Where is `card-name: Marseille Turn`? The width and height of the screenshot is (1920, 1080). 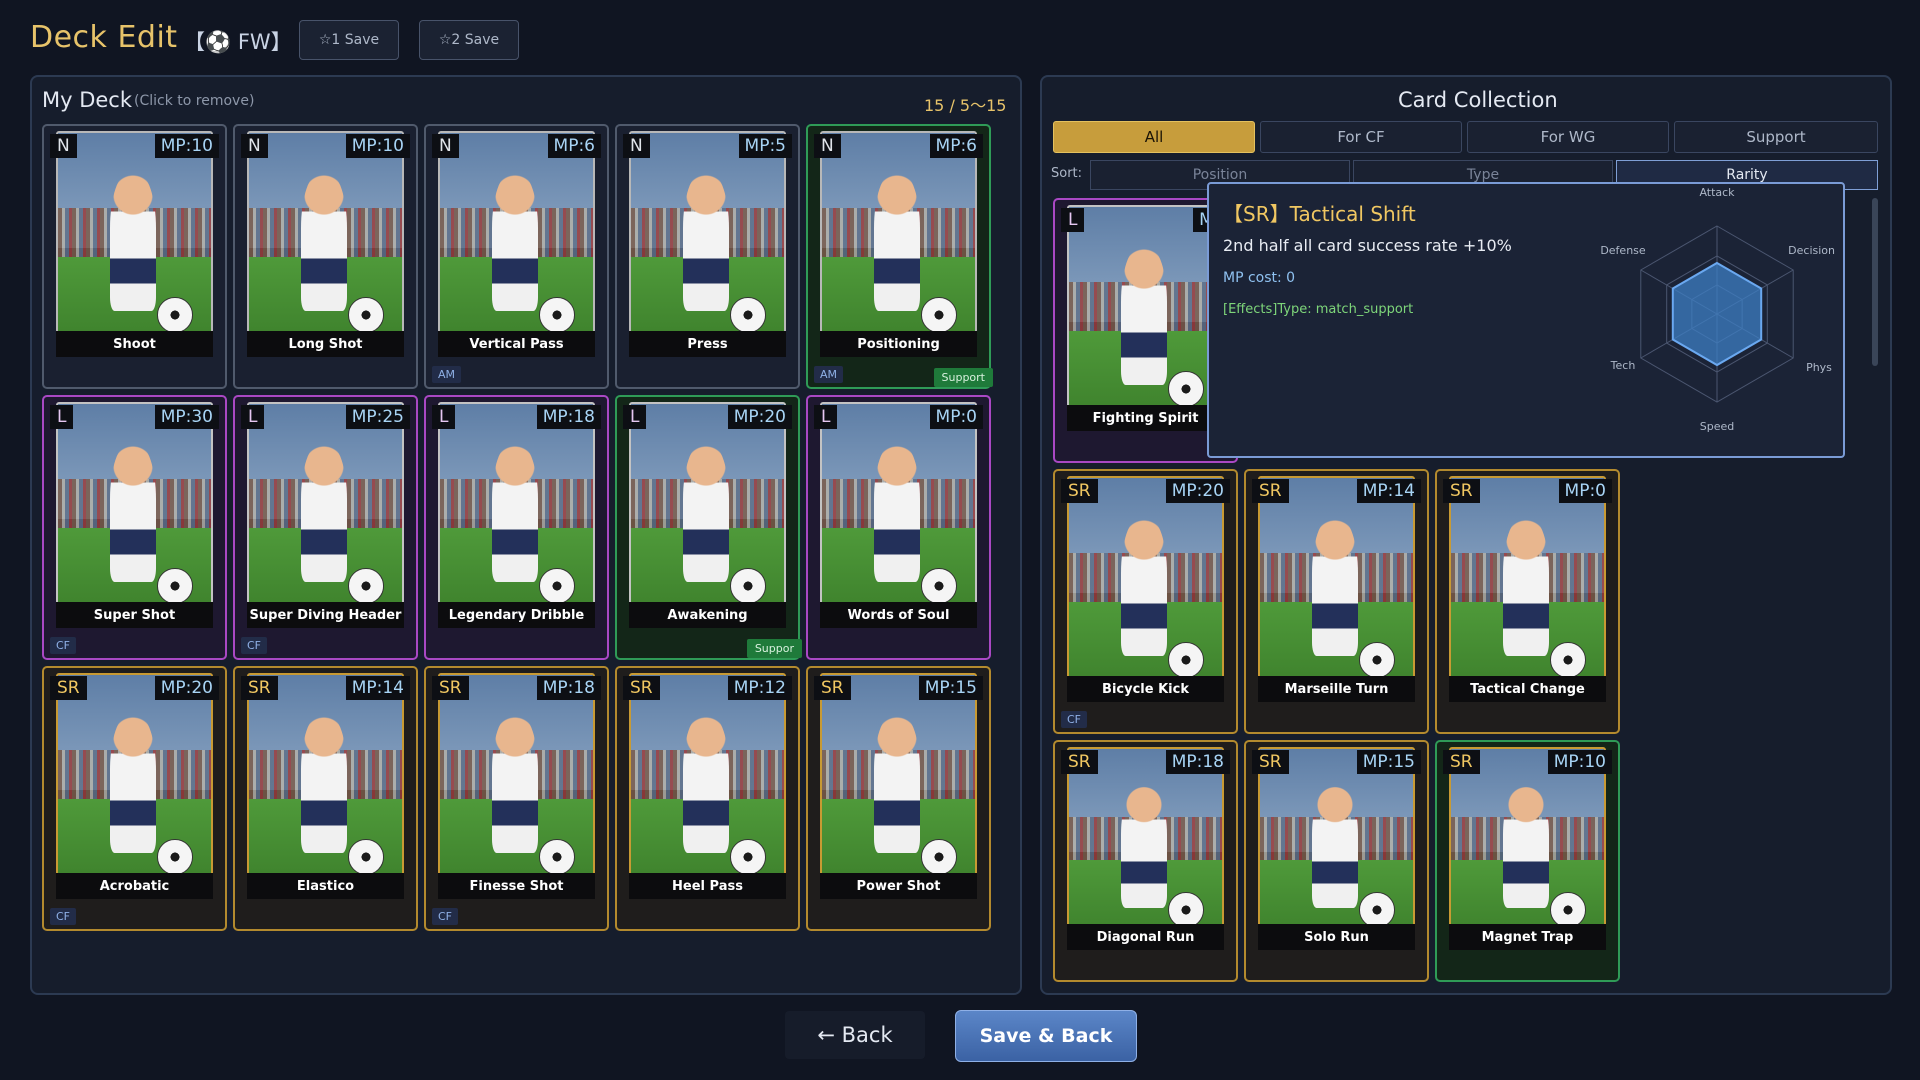
card-name: Marseille Turn is located at coordinates (1336, 689).